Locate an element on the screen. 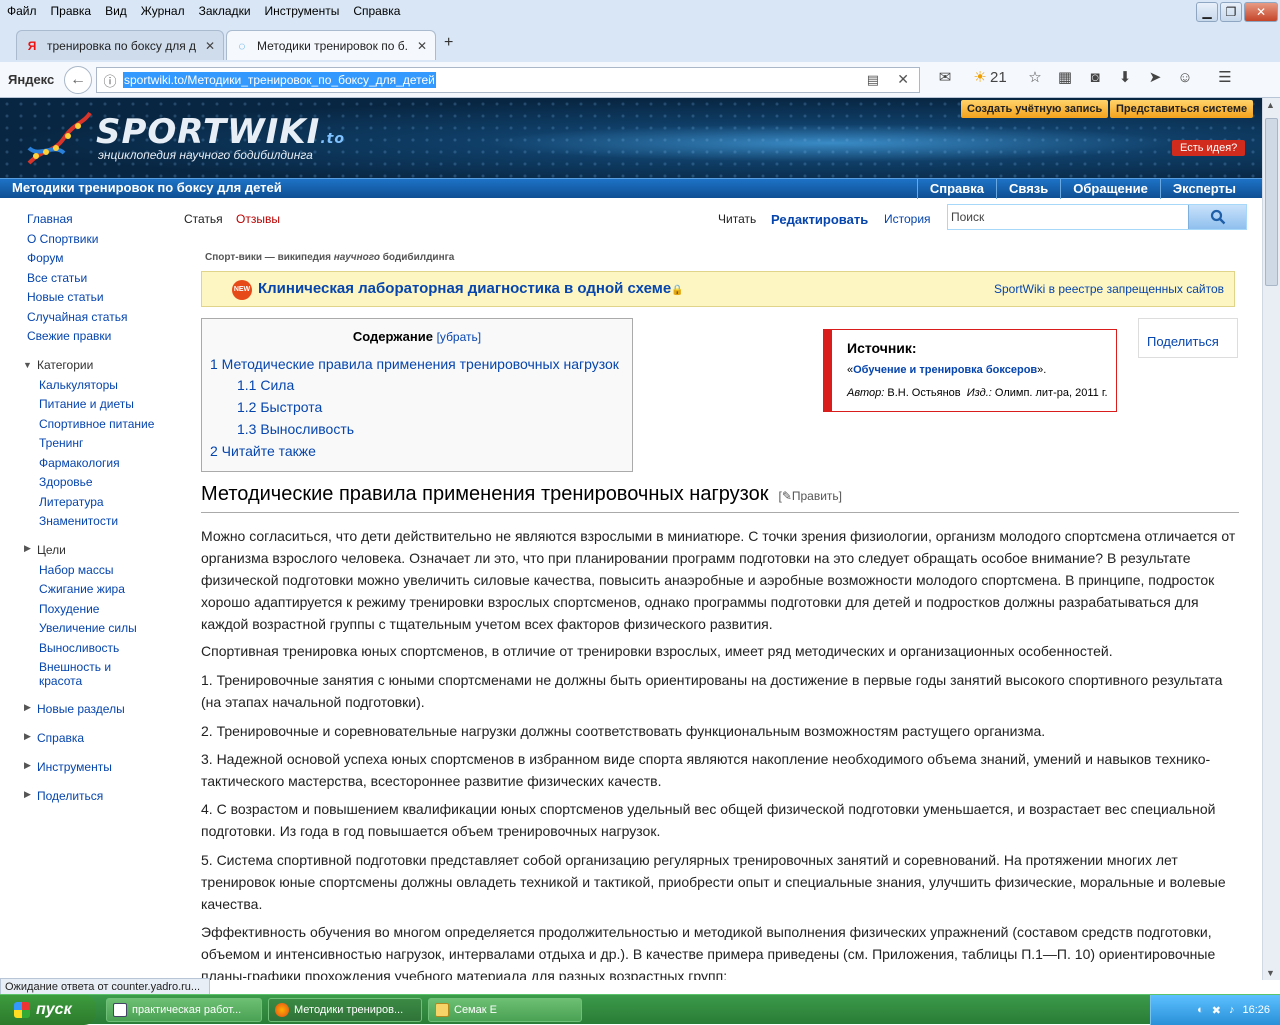 The width and height of the screenshot is (1280, 1025). sidebar-item-help: Справка is located at coordinates (60, 738).